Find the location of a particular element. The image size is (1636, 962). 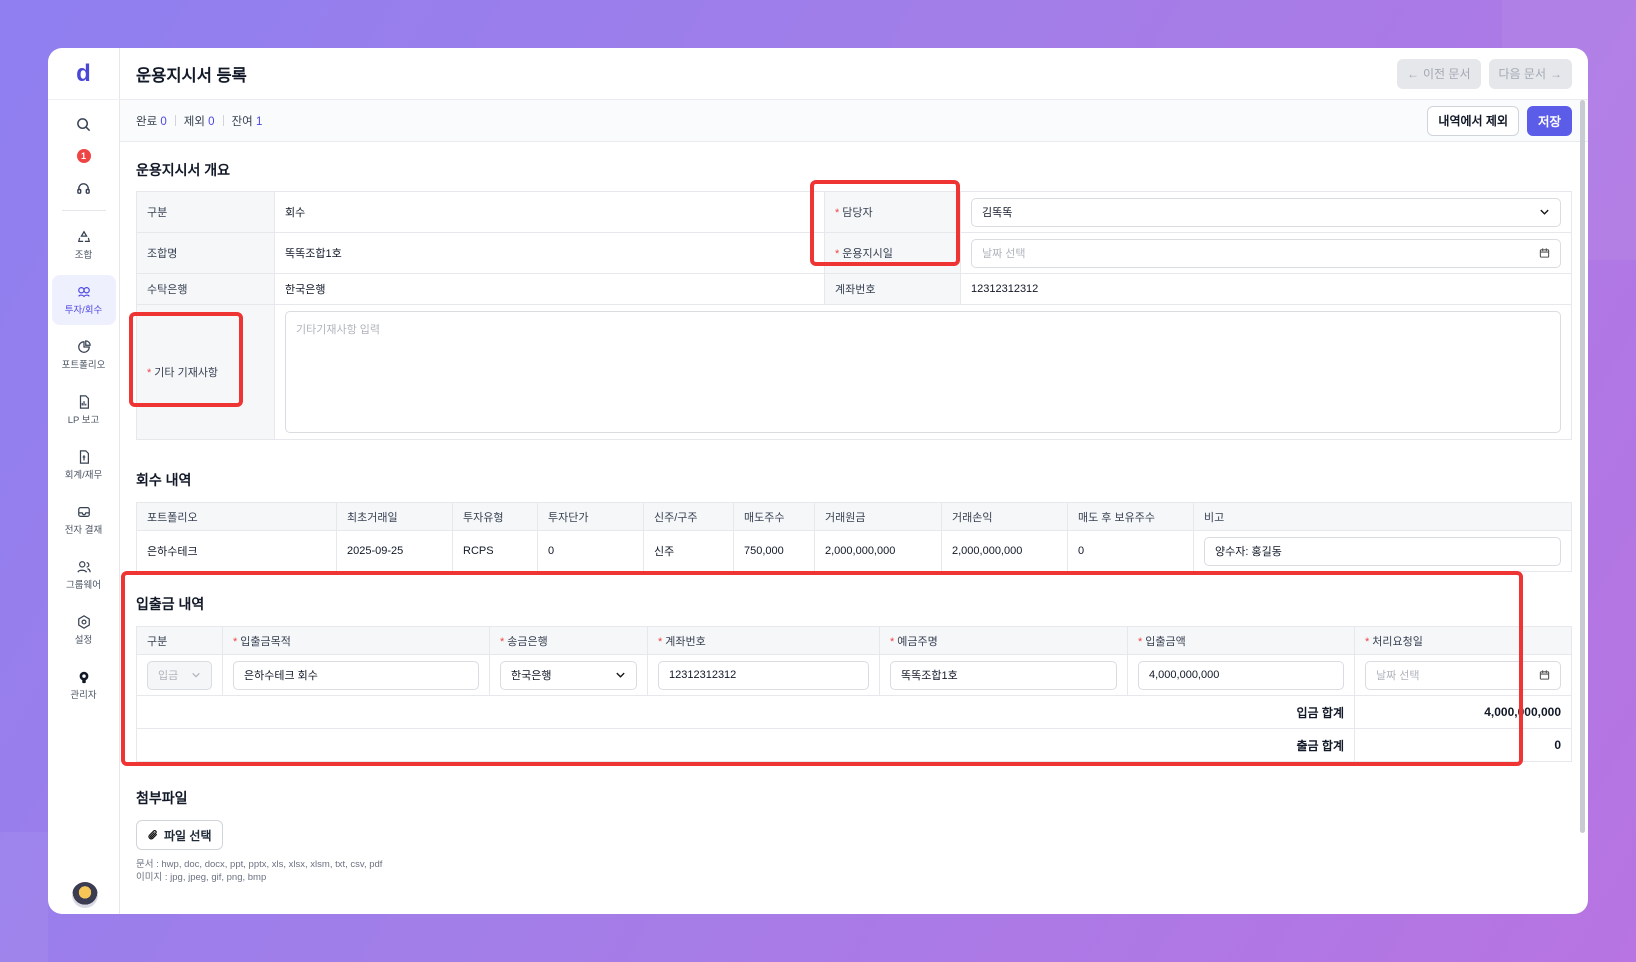

page-title: 운용지시서 등록 is located at coordinates (191, 75).